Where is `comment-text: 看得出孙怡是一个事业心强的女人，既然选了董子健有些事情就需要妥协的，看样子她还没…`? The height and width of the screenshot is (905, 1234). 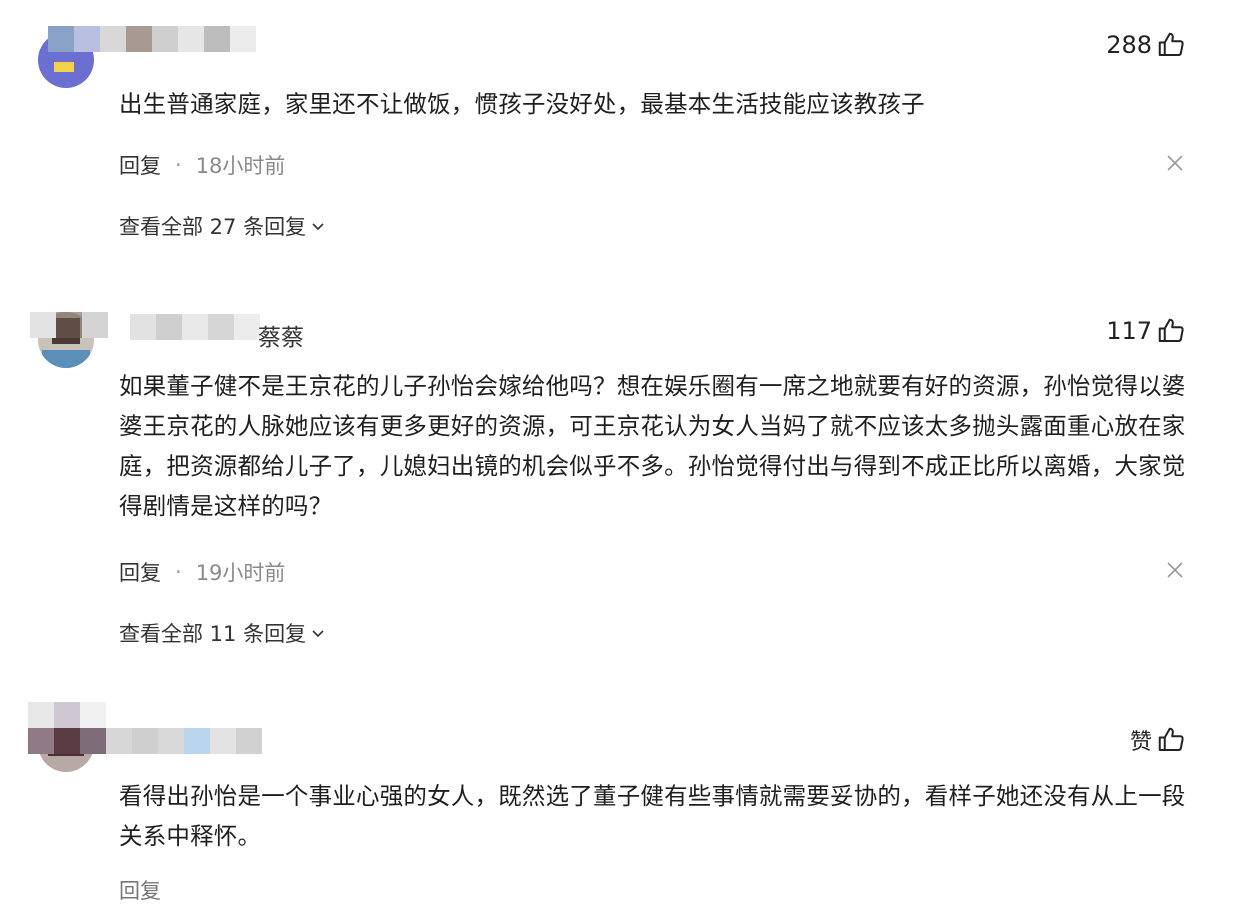
comment-text: 看得出孙怡是一个事业心强的女人，既然选了董子健有些事情就需要妥协的，看样子她还没… is located at coordinates (652, 816).